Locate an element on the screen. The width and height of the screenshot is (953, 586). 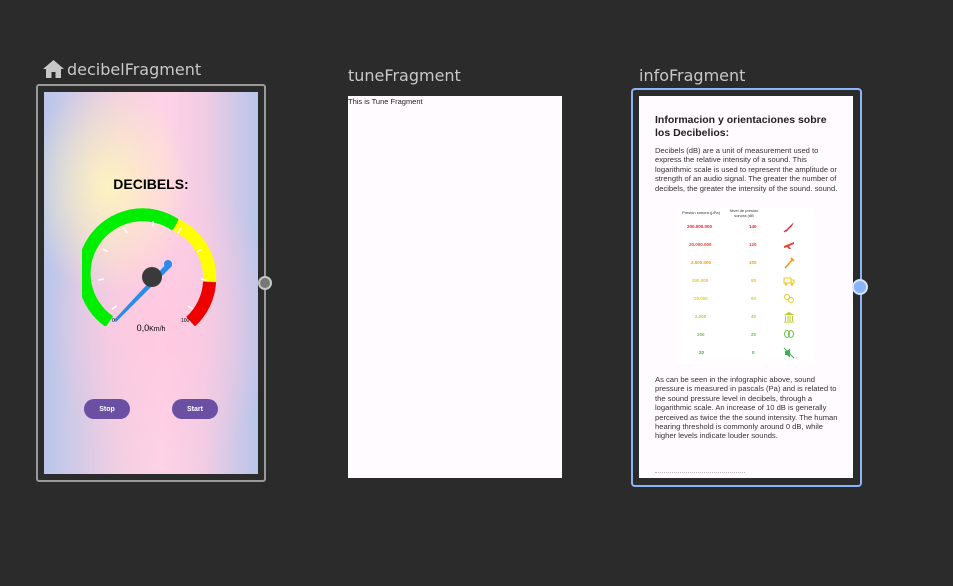
pressure-value: 200 is located at coordinates (701, 334).